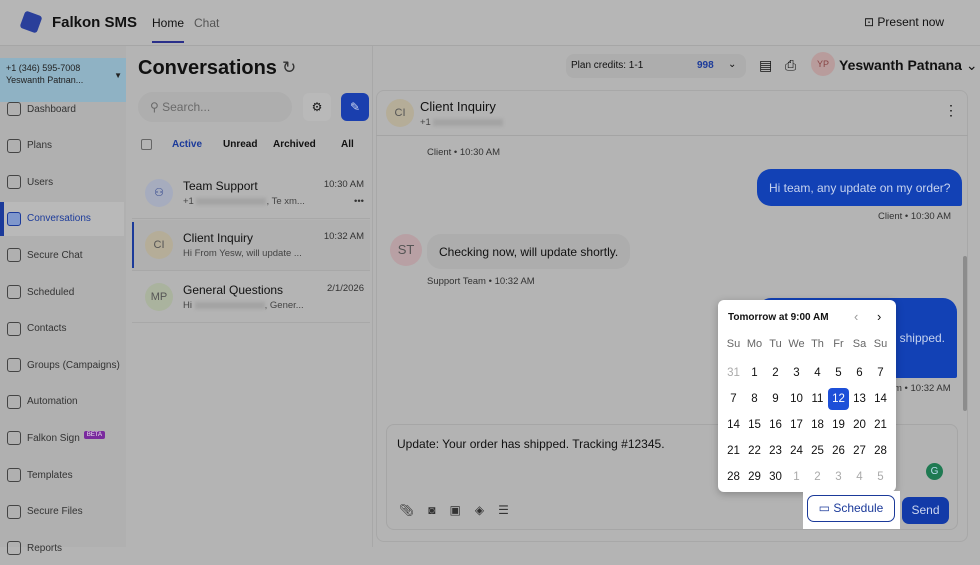 The height and width of the screenshot is (565, 980). Describe the element at coordinates (859, 373) in the screenshot. I see `calendar-day: 6` at that location.